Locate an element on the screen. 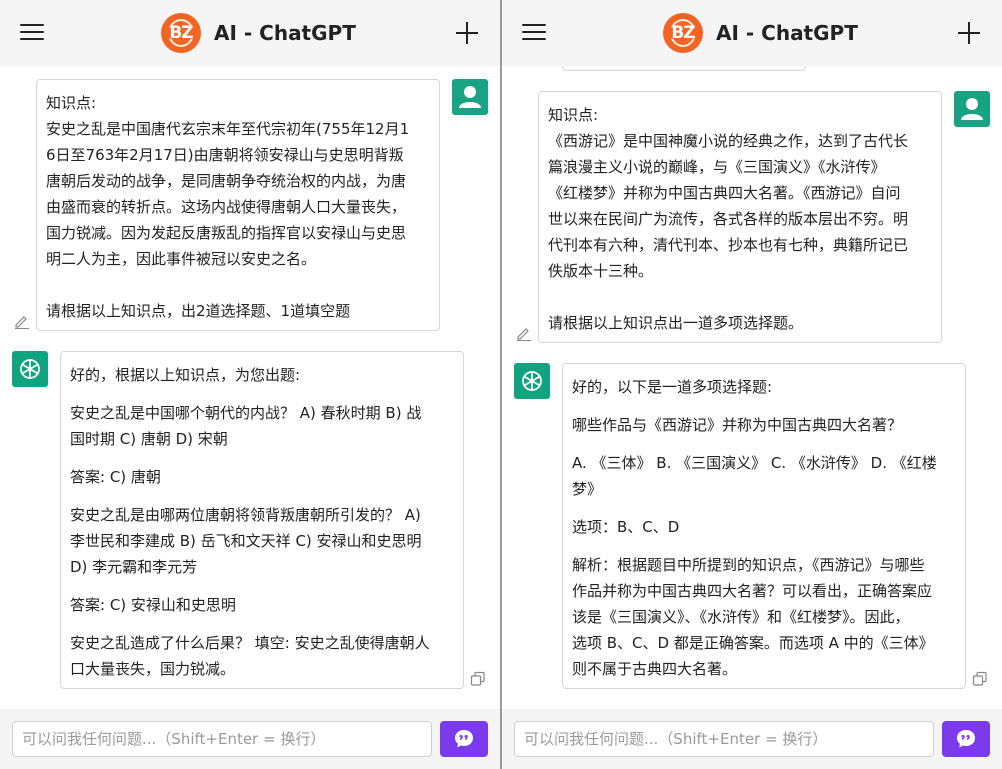 The width and height of the screenshot is (1002, 769). message-paragraph: 哪些作品与《西游记》并称为中国古典四大名著？ is located at coordinates (764, 425).